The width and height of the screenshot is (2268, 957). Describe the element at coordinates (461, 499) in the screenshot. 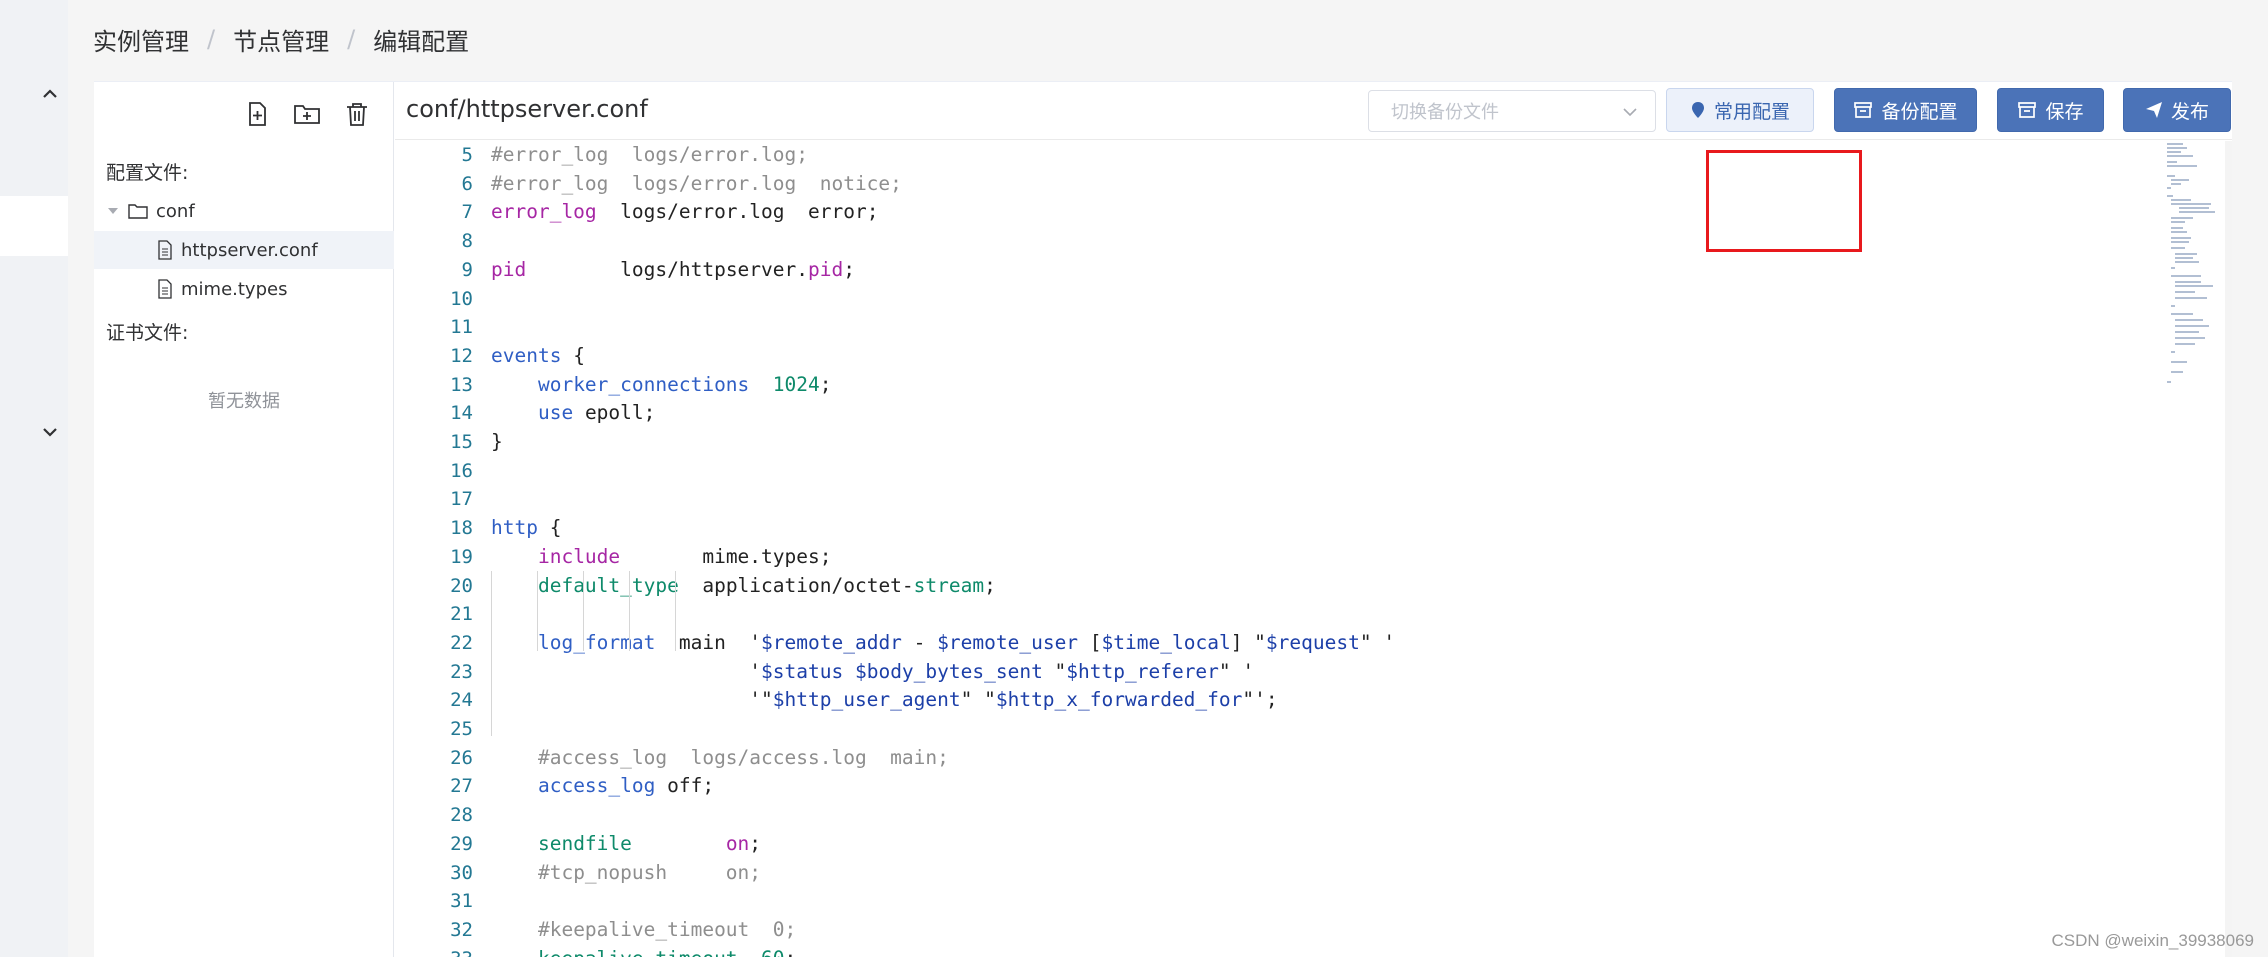

I see `line-number: 17` at that location.